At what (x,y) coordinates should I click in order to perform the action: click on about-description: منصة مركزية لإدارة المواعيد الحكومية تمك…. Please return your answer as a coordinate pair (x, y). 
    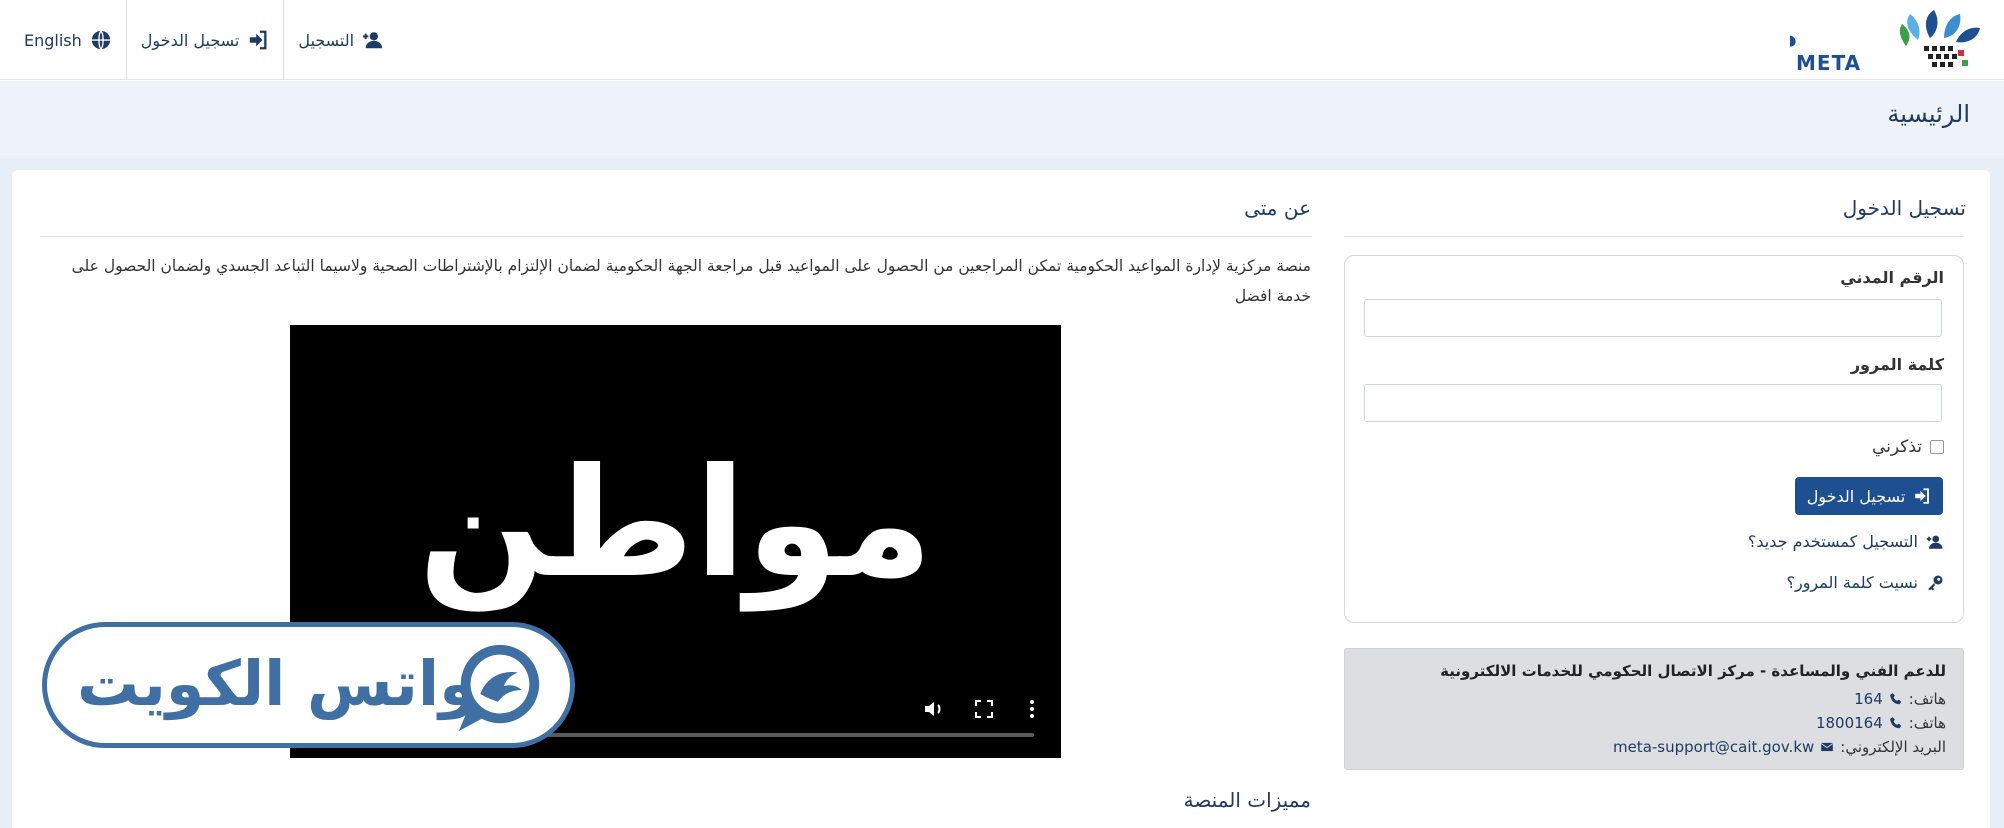
    Looking at the image, I should click on (691, 281).